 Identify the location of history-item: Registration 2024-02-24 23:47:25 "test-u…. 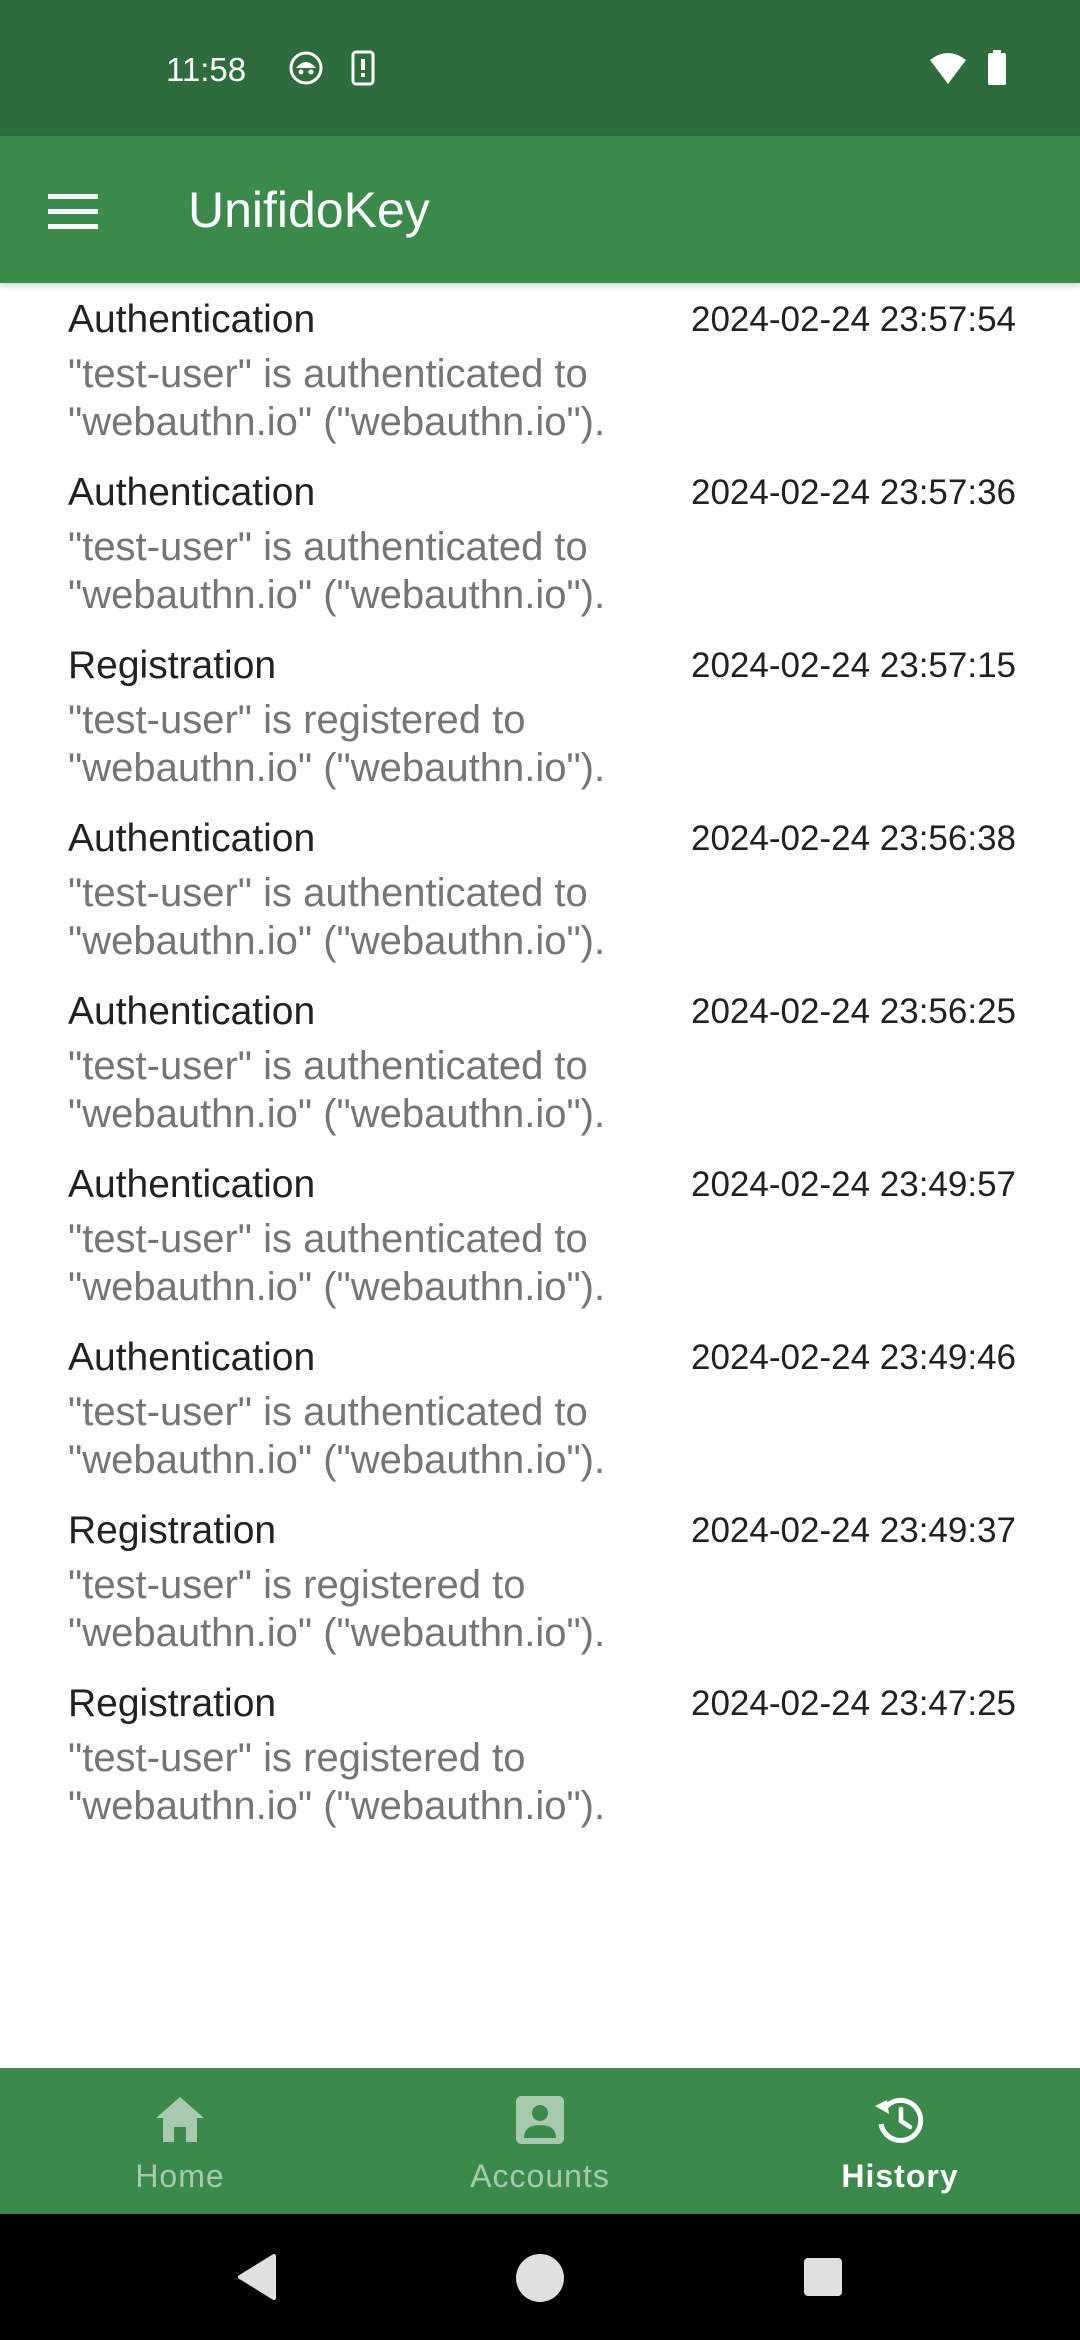
(540, 1758).